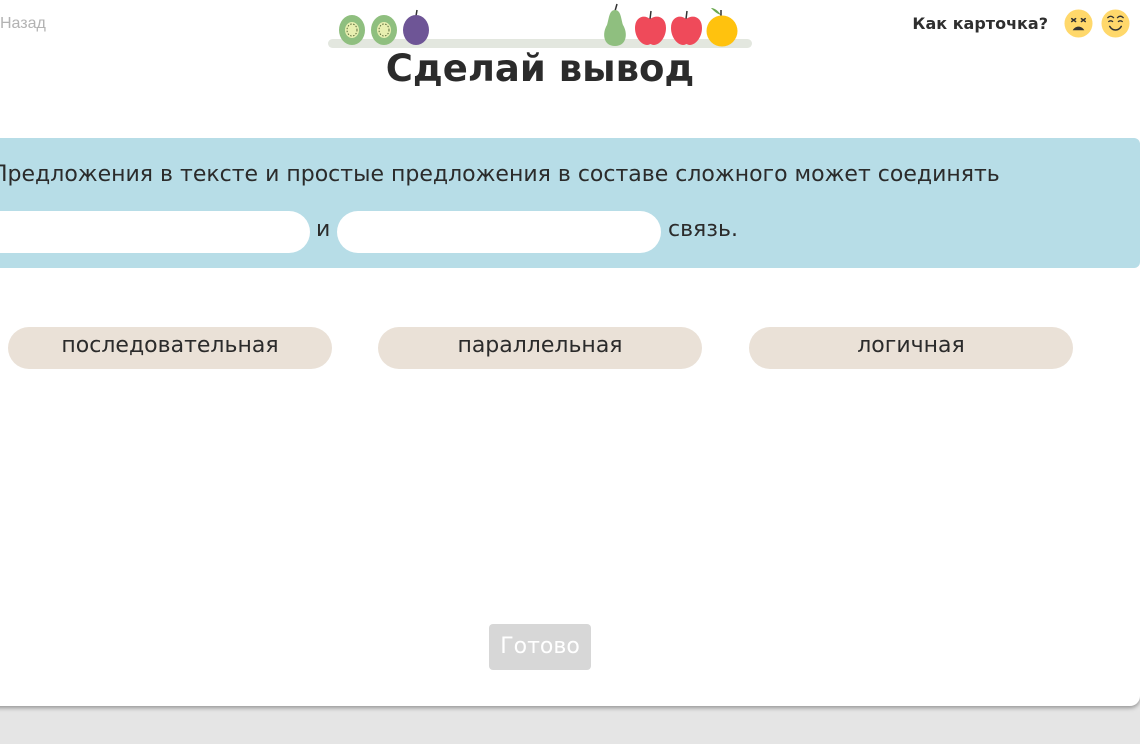  I want to click on sad-face-icon, so click(1078, 23).